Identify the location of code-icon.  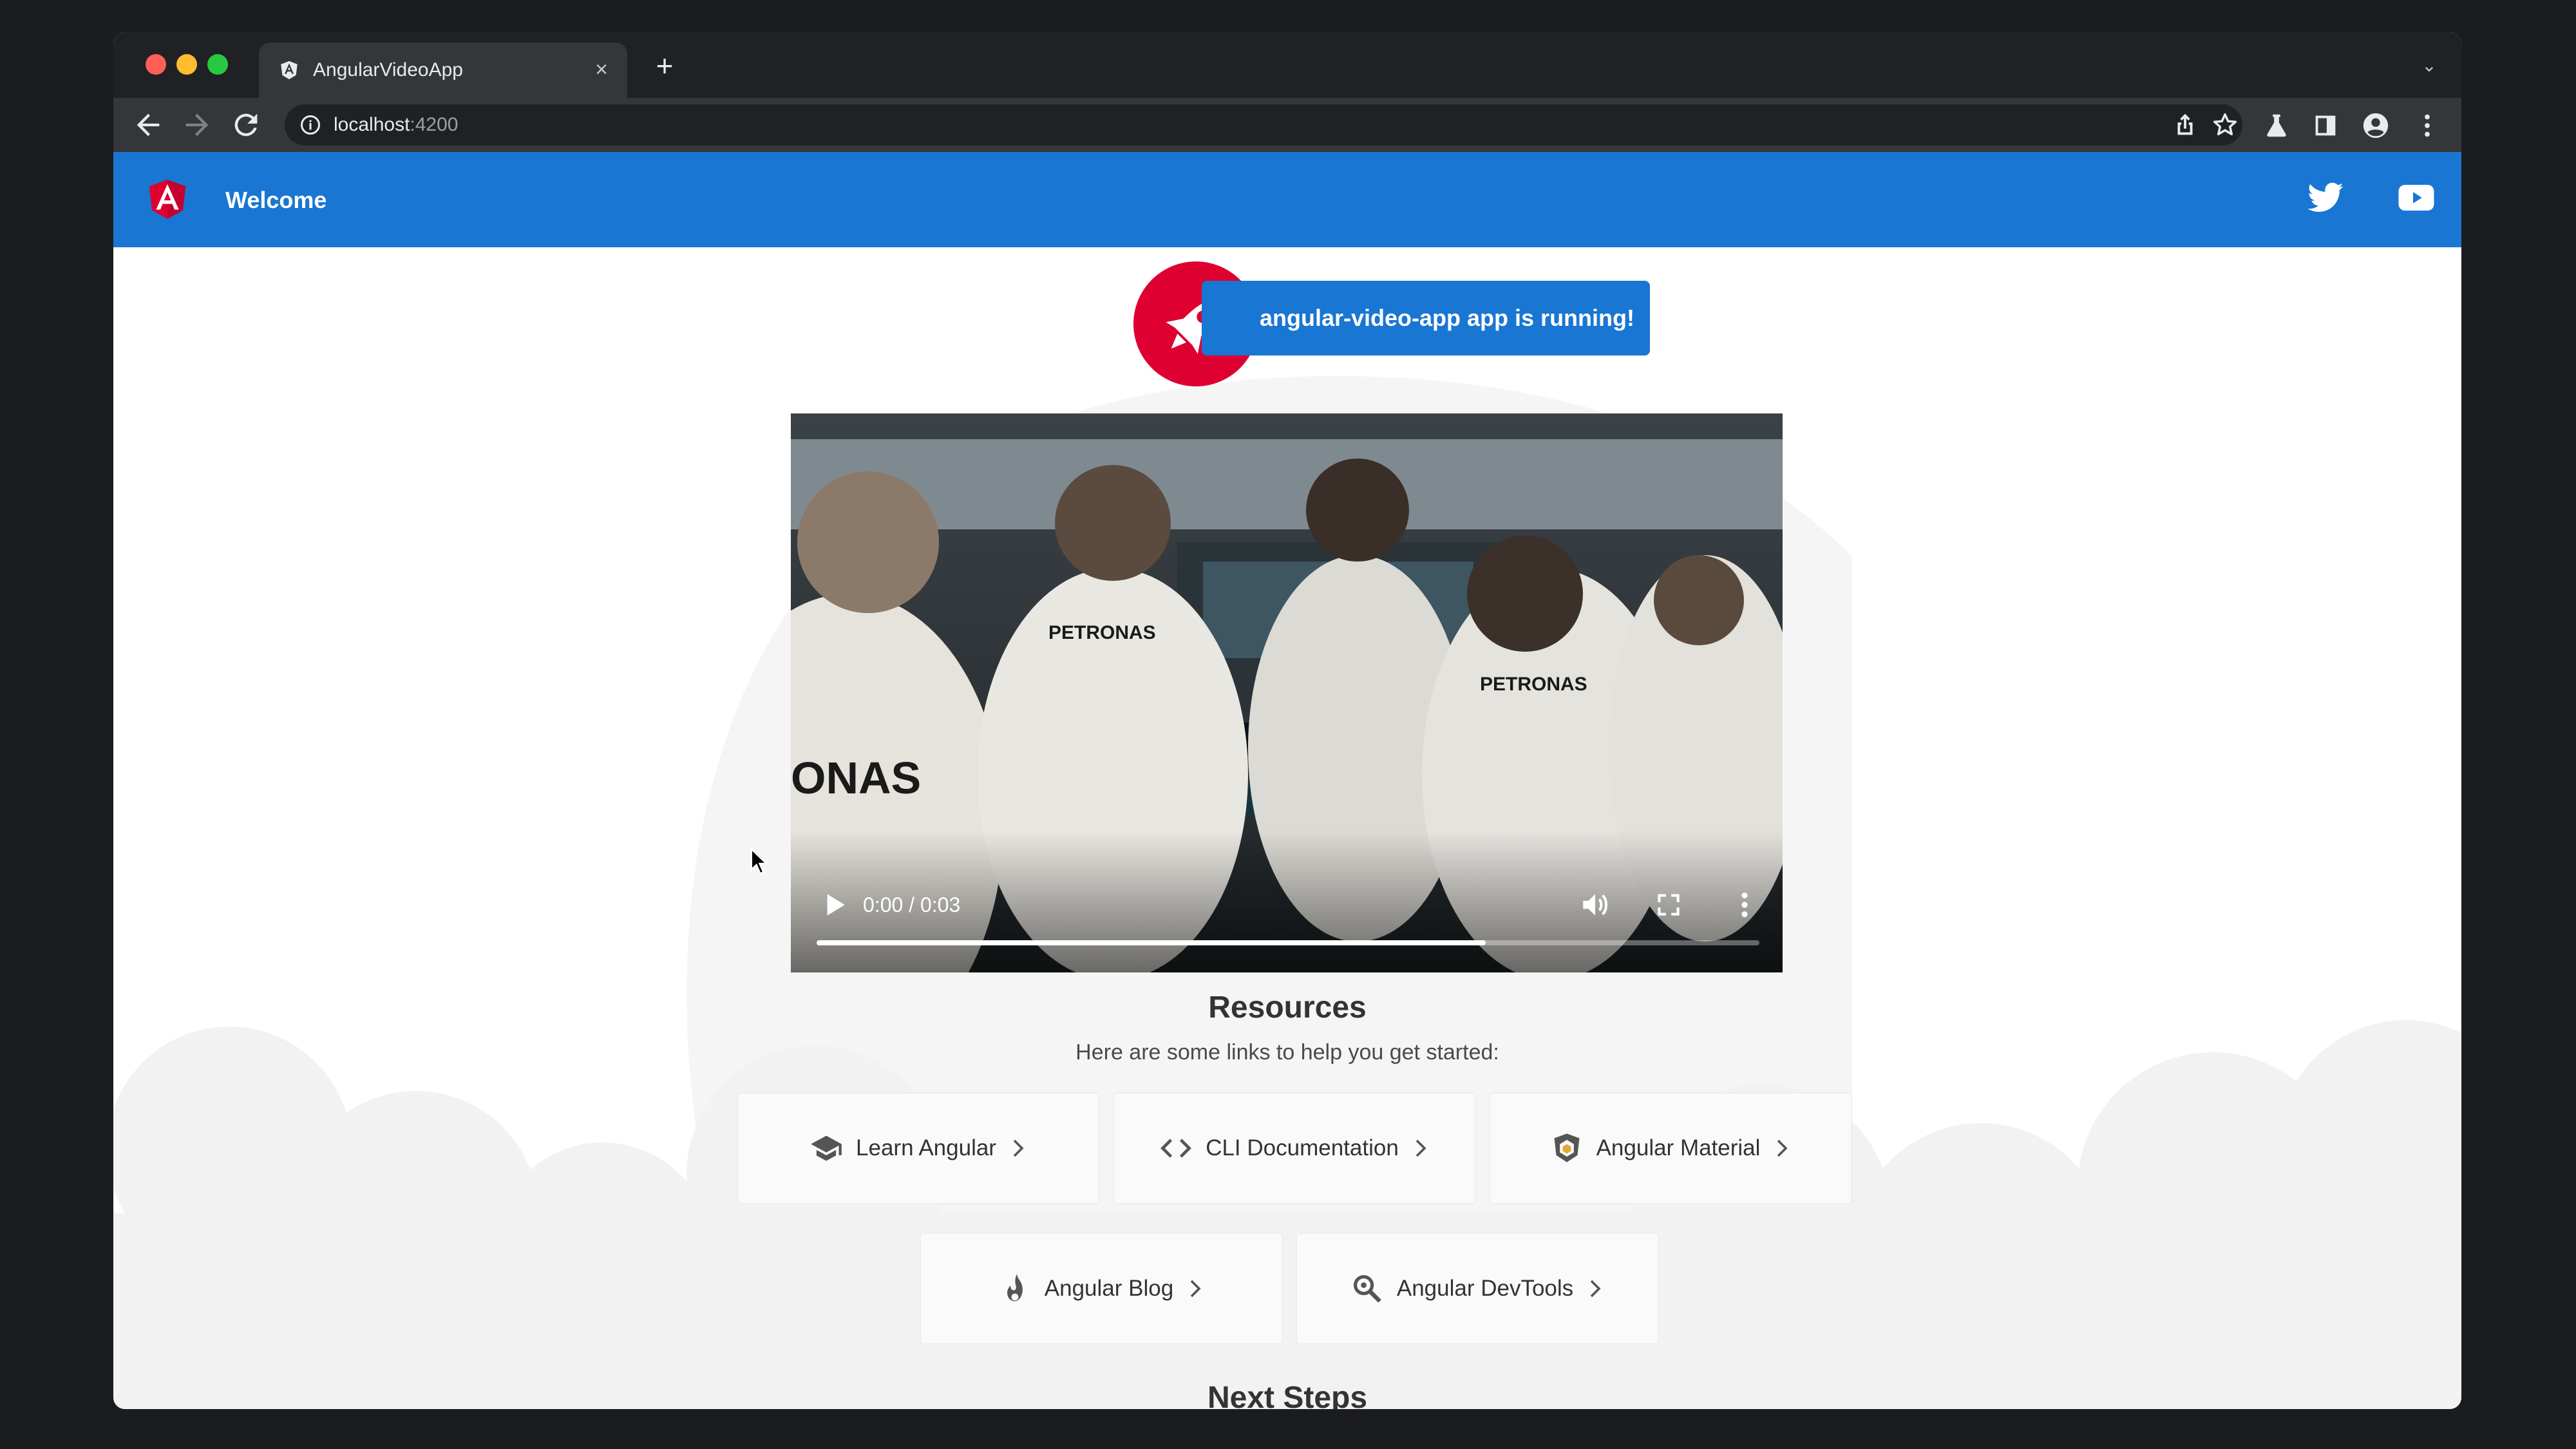
(1176, 1148).